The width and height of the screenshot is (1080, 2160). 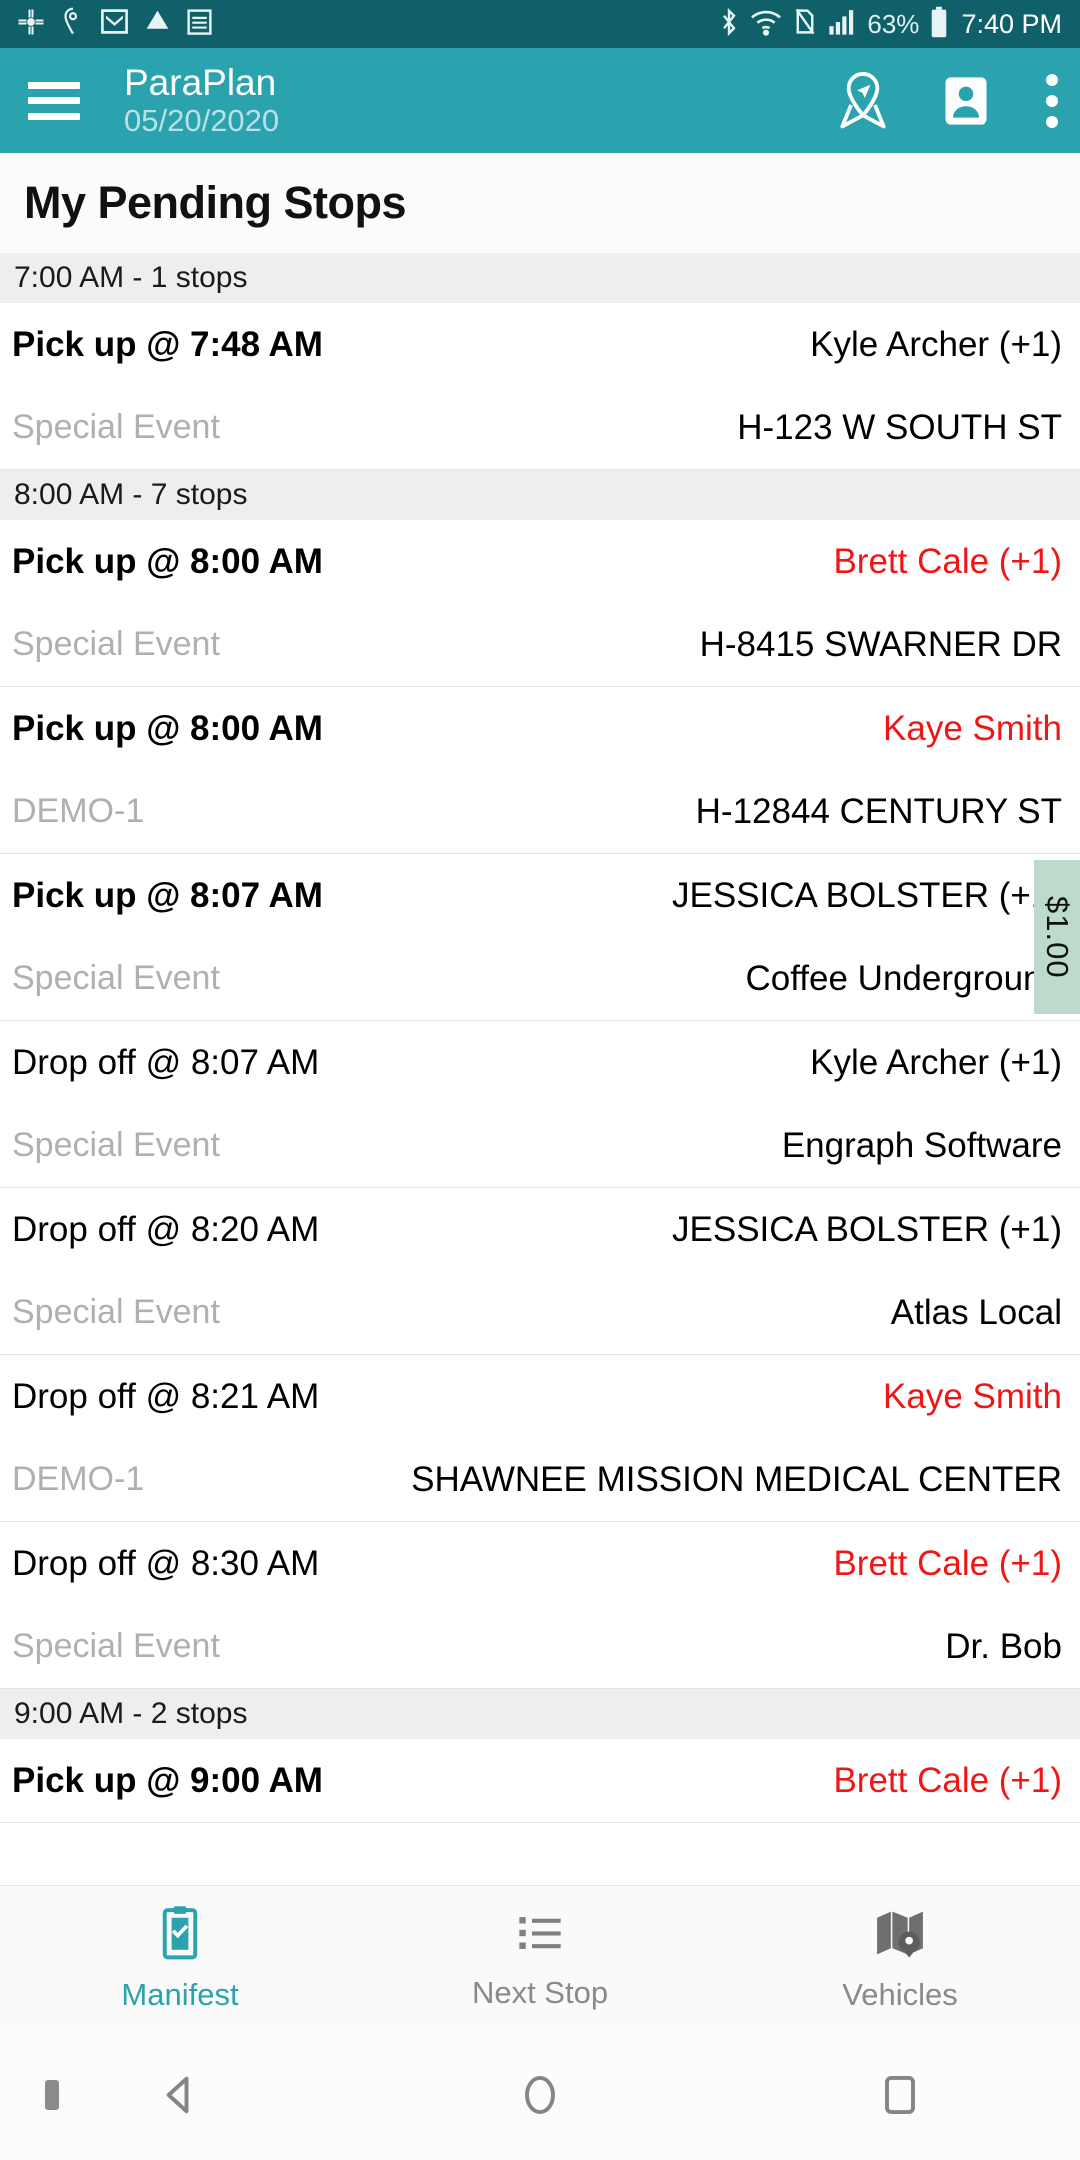 What do you see at coordinates (180, 1994) in the screenshot?
I see `bottom-nav-label: Manifest` at bounding box center [180, 1994].